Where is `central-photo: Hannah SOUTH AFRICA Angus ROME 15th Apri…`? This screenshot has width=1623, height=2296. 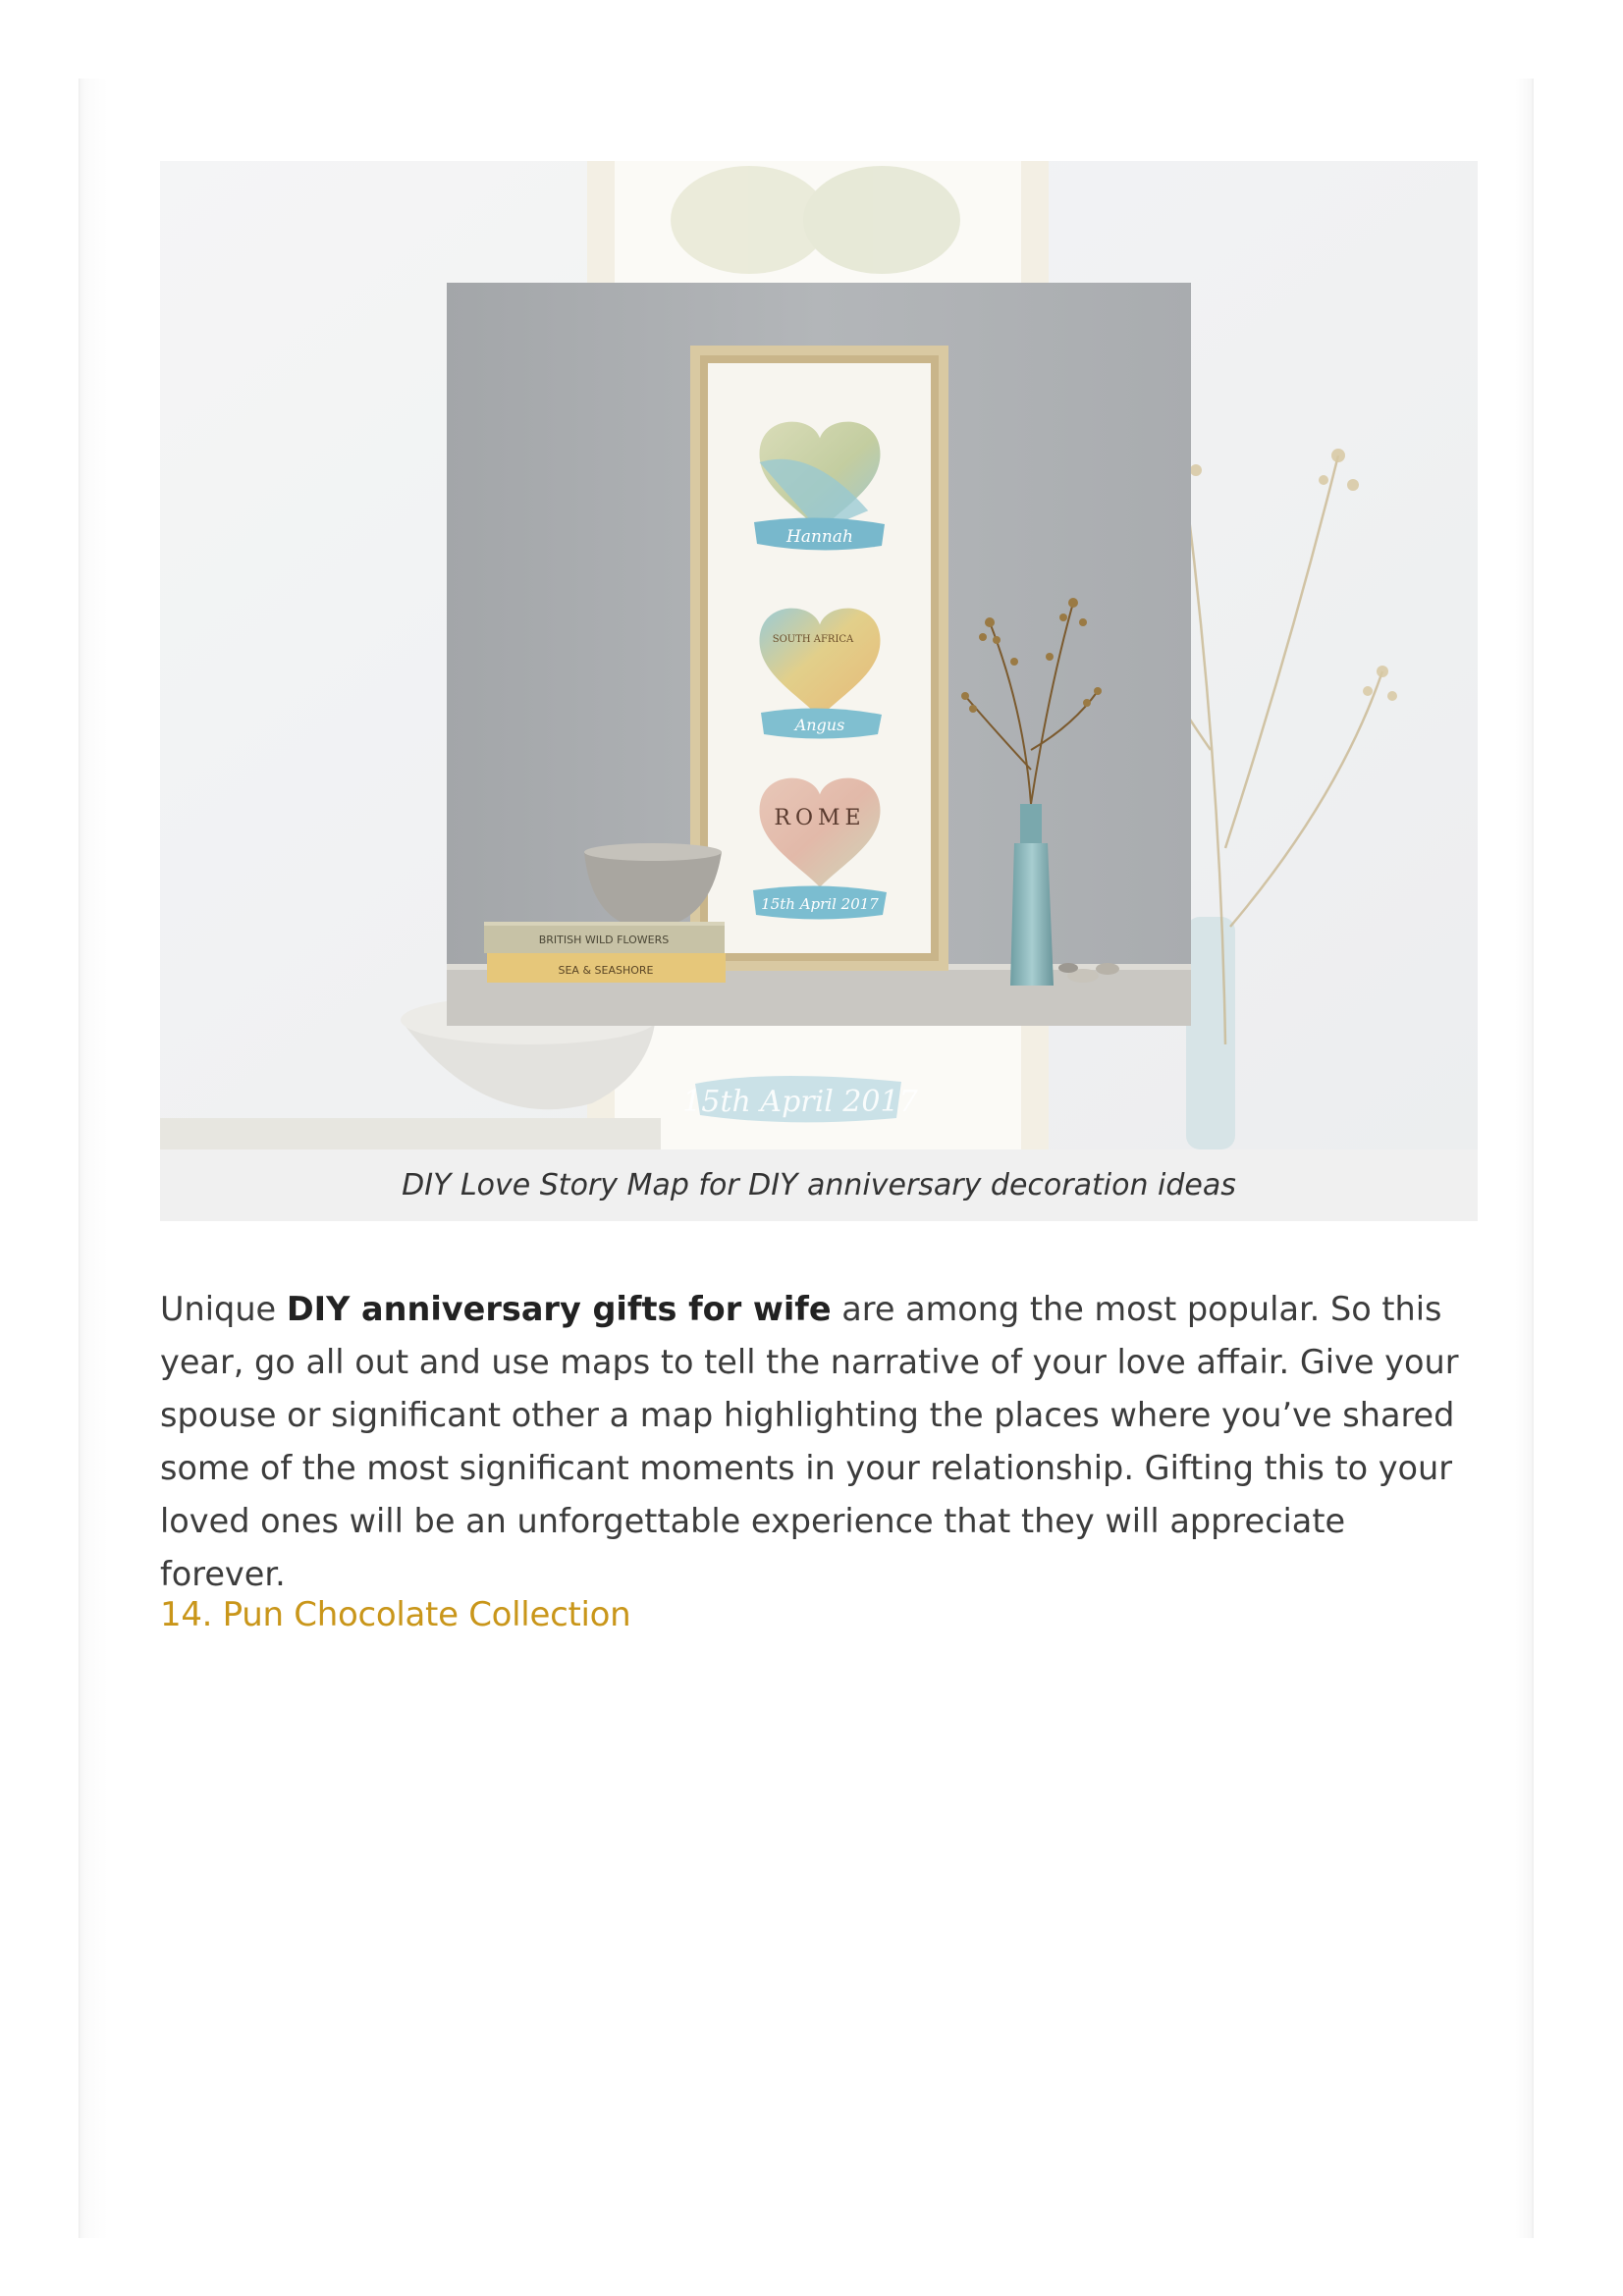
central-photo: Hannah SOUTH AFRICA Angus ROME 15th Apri… is located at coordinates (819, 654).